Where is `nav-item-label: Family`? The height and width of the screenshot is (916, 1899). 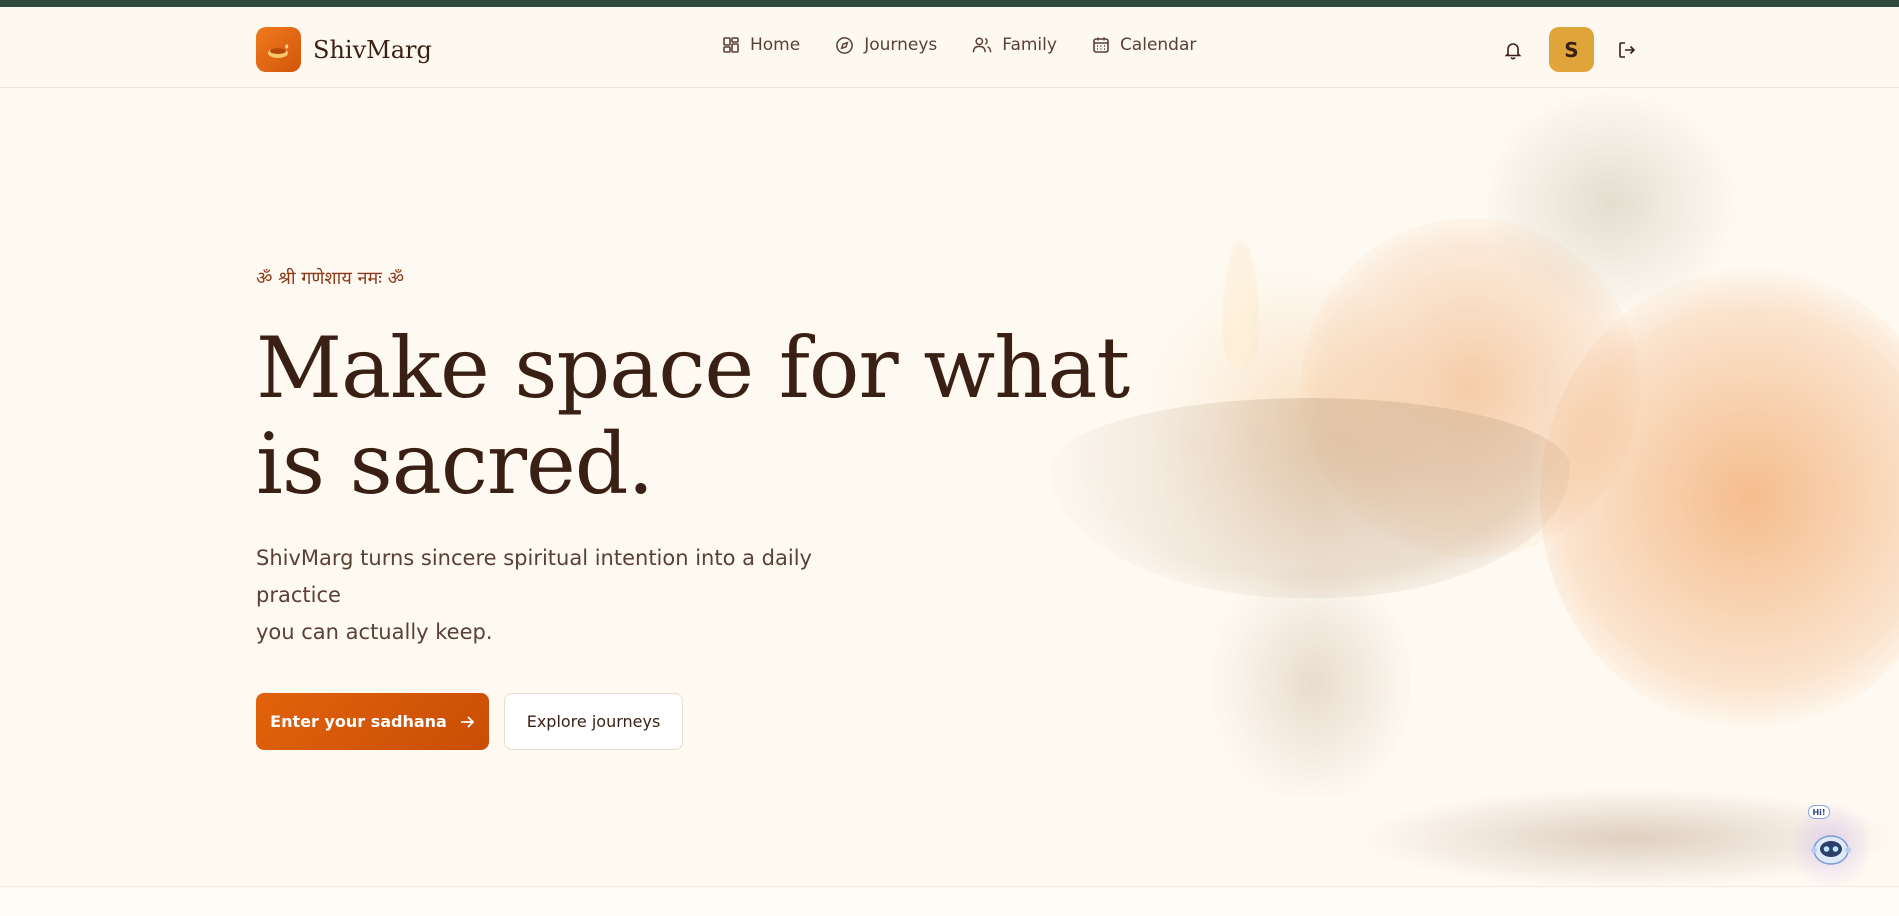
nav-item-label: Family is located at coordinates (1029, 45).